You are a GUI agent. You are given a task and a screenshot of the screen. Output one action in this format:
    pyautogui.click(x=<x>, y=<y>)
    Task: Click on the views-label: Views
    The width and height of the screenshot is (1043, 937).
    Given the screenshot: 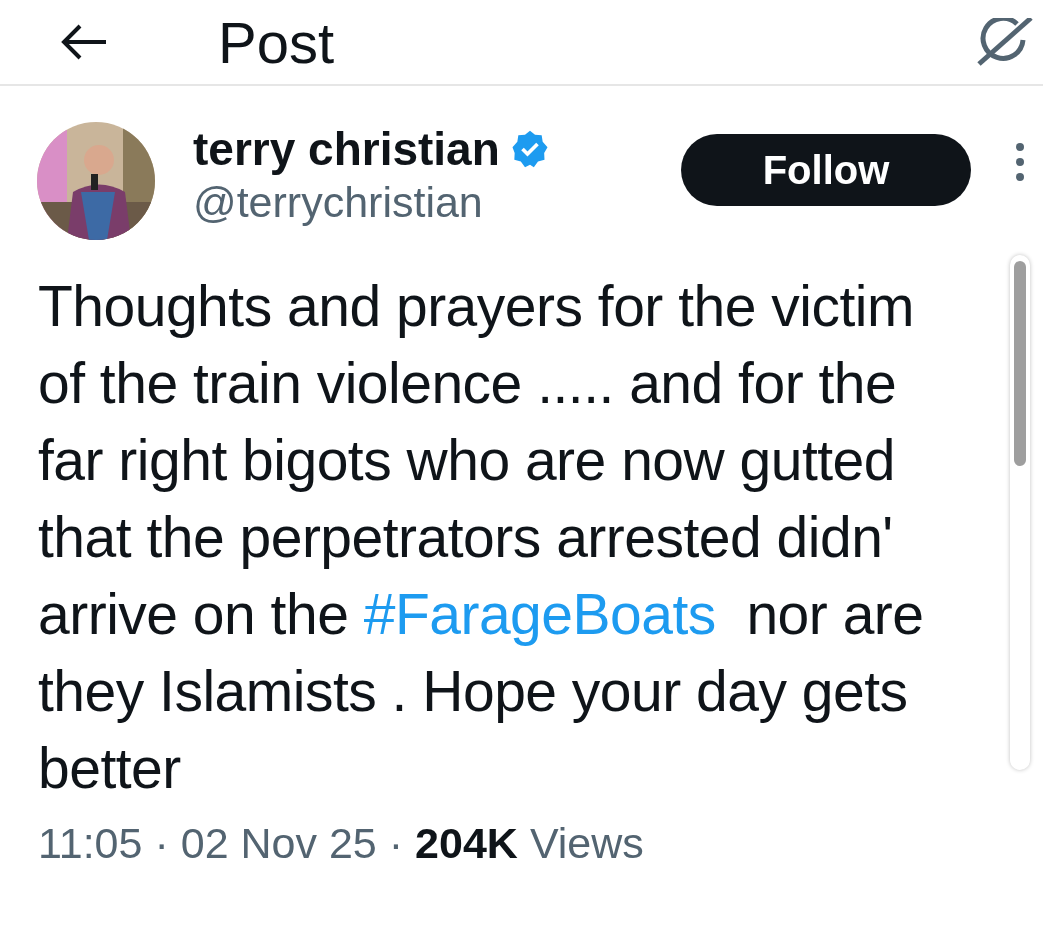 What is the action you would take?
    pyautogui.click(x=586, y=843)
    